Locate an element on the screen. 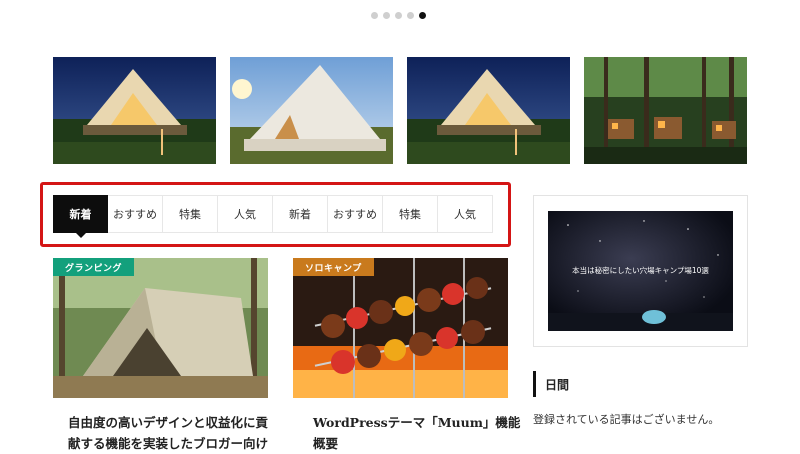  sidebar-banner: 本当は秘密にしたい穴場キャンプ場10選 is located at coordinates (640, 271).